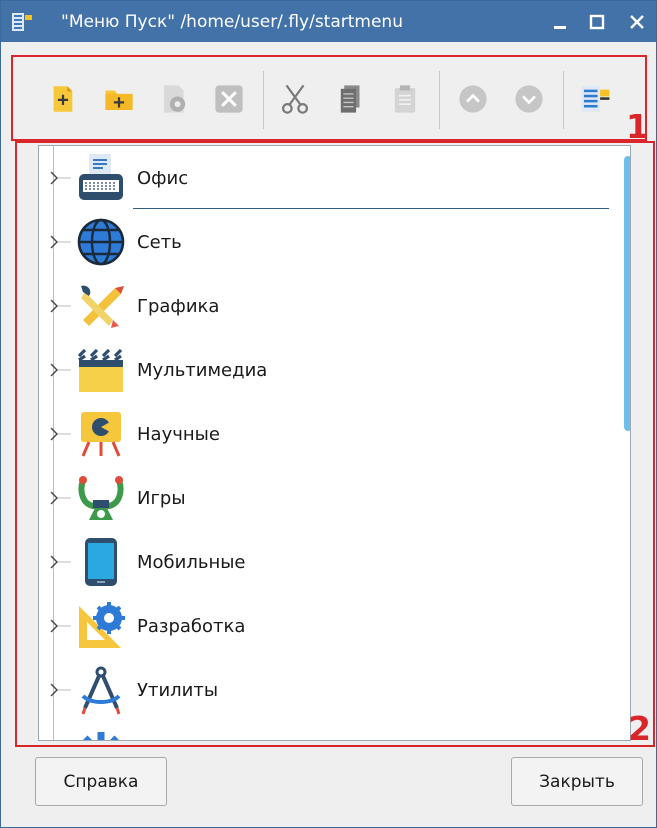 This screenshot has width=657, height=828. I want to click on new-item-icon, so click(63, 99).